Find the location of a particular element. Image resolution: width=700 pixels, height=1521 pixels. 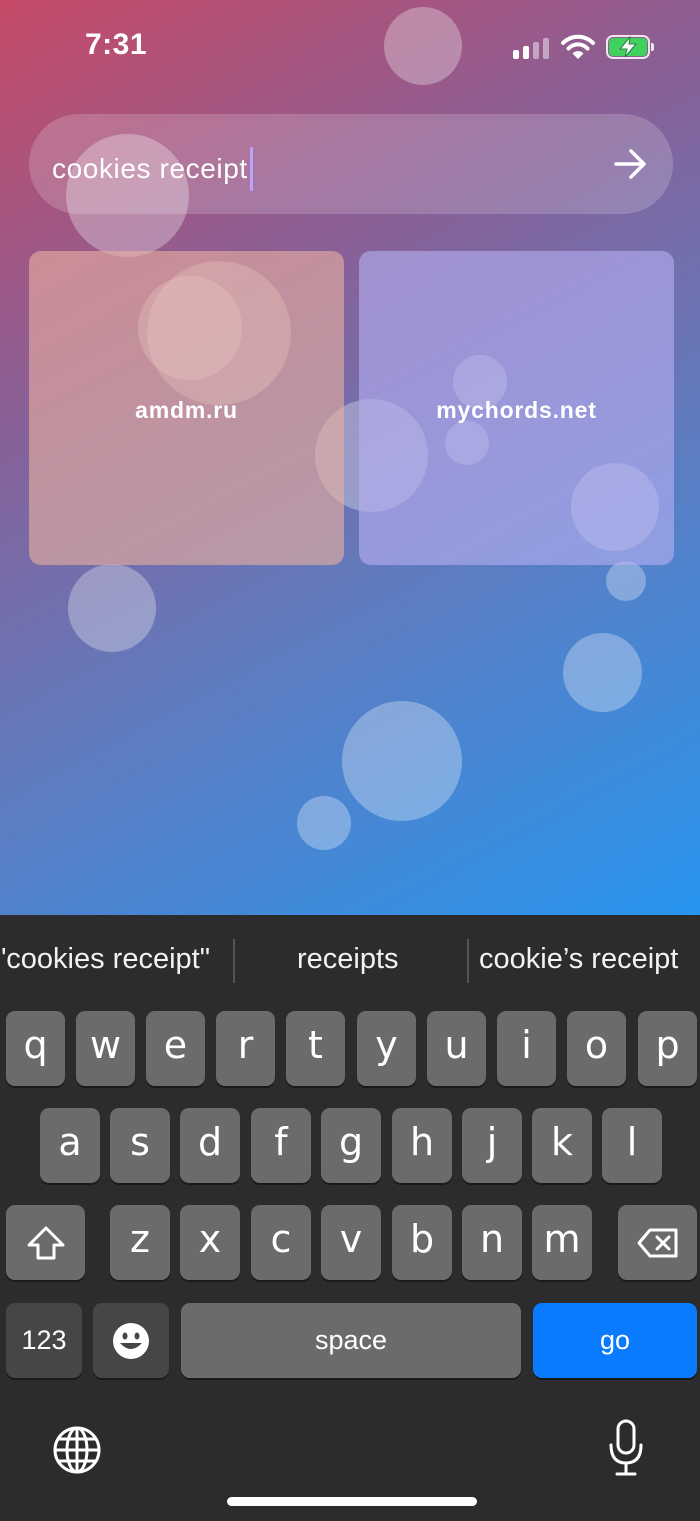

key-h: h is located at coordinates (422, 1145).